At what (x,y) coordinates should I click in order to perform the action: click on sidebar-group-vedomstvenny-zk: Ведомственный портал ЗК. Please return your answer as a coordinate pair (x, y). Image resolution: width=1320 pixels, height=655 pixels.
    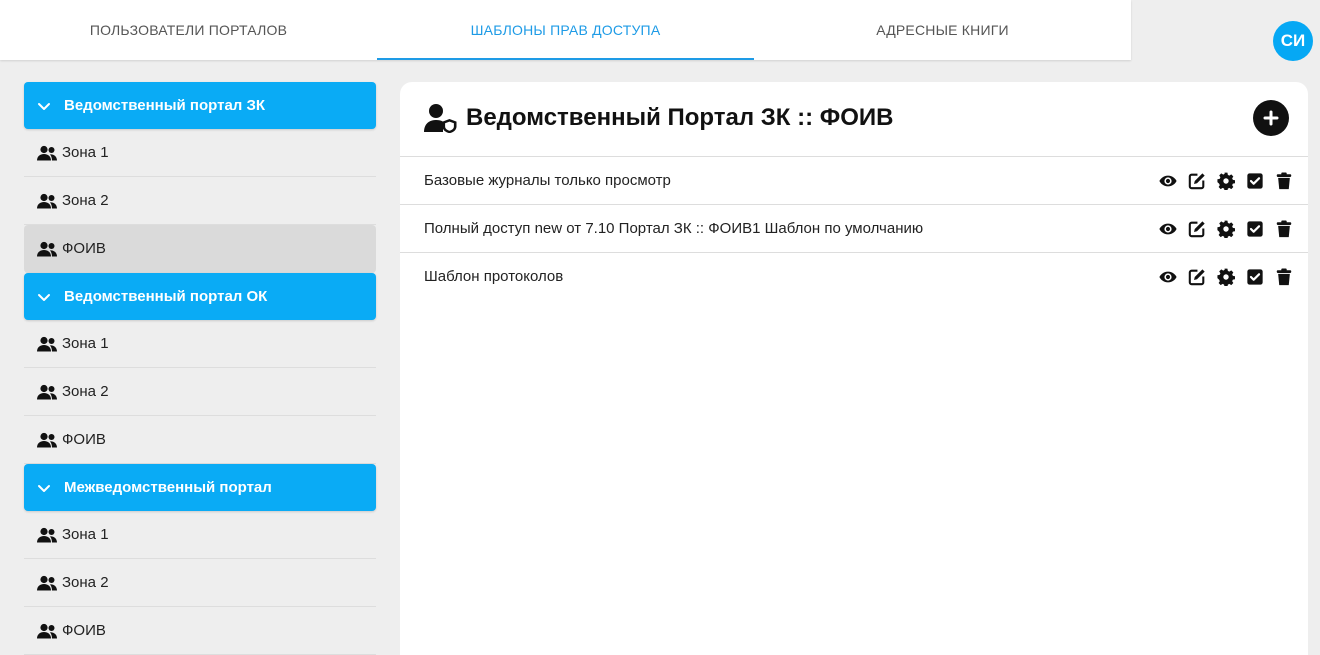
    Looking at the image, I should click on (200, 105).